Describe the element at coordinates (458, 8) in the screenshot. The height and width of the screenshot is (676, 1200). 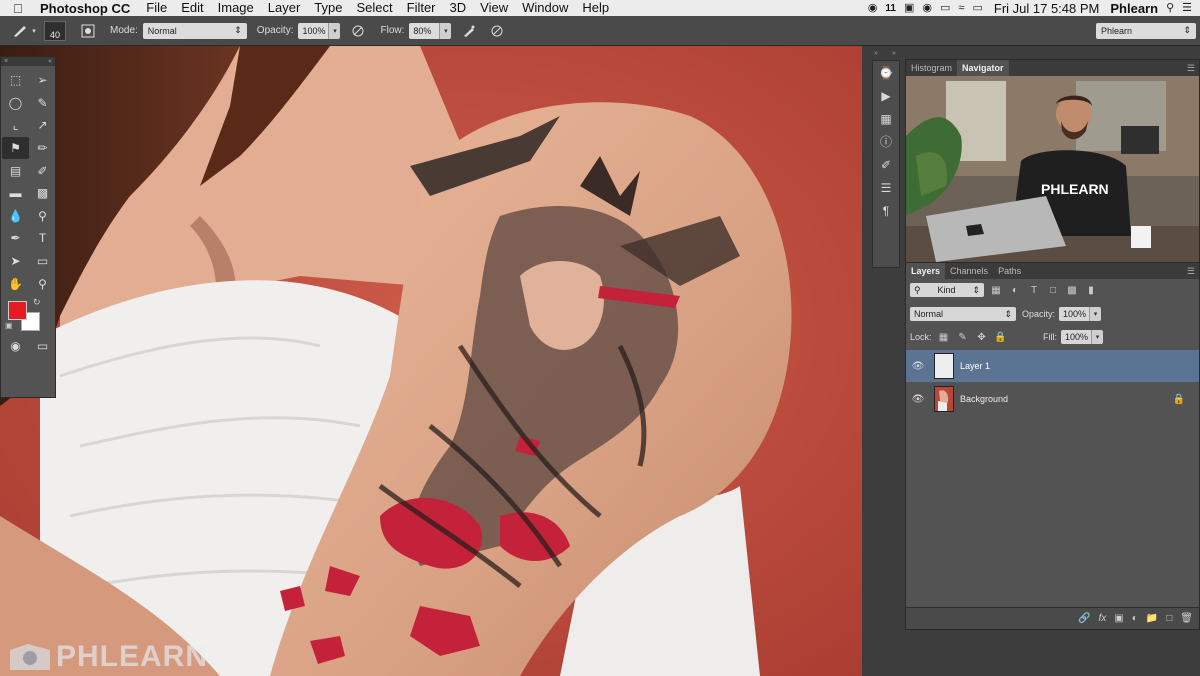
I see `menu-3d: 3D` at that location.